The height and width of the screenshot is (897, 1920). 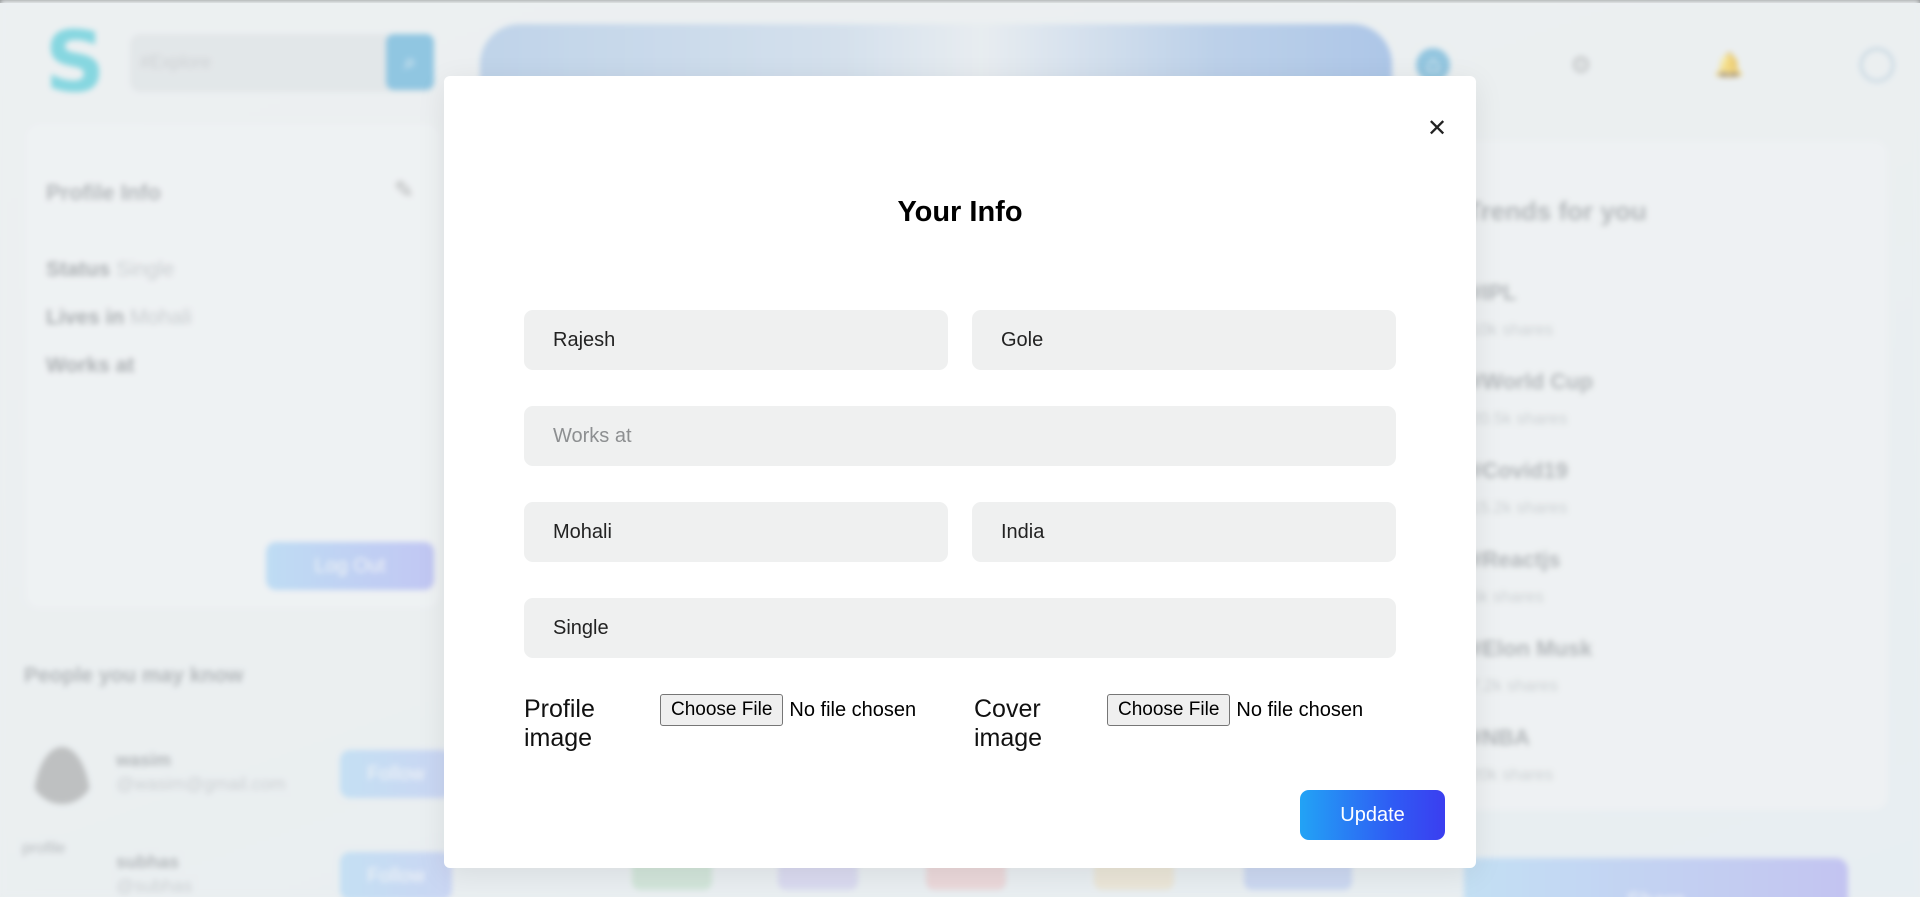 What do you see at coordinates (722, 710) in the screenshot?
I see `profile-image-choose-file-button: Choose File` at bounding box center [722, 710].